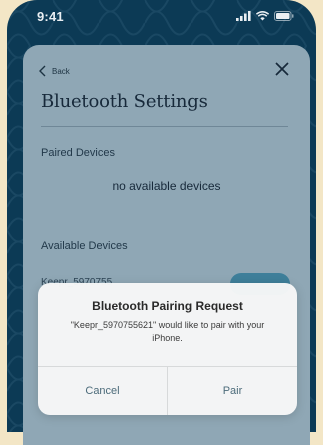  Describe the element at coordinates (262, 16) in the screenshot. I see `wifi-icon` at that location.